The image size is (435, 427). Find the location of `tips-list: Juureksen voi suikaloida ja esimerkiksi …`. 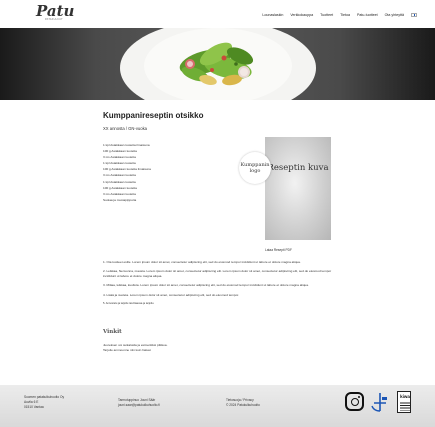

tips-list: Juureksen voi suikaloida ja esimerkiksi … is located at coordinates (135, 348).